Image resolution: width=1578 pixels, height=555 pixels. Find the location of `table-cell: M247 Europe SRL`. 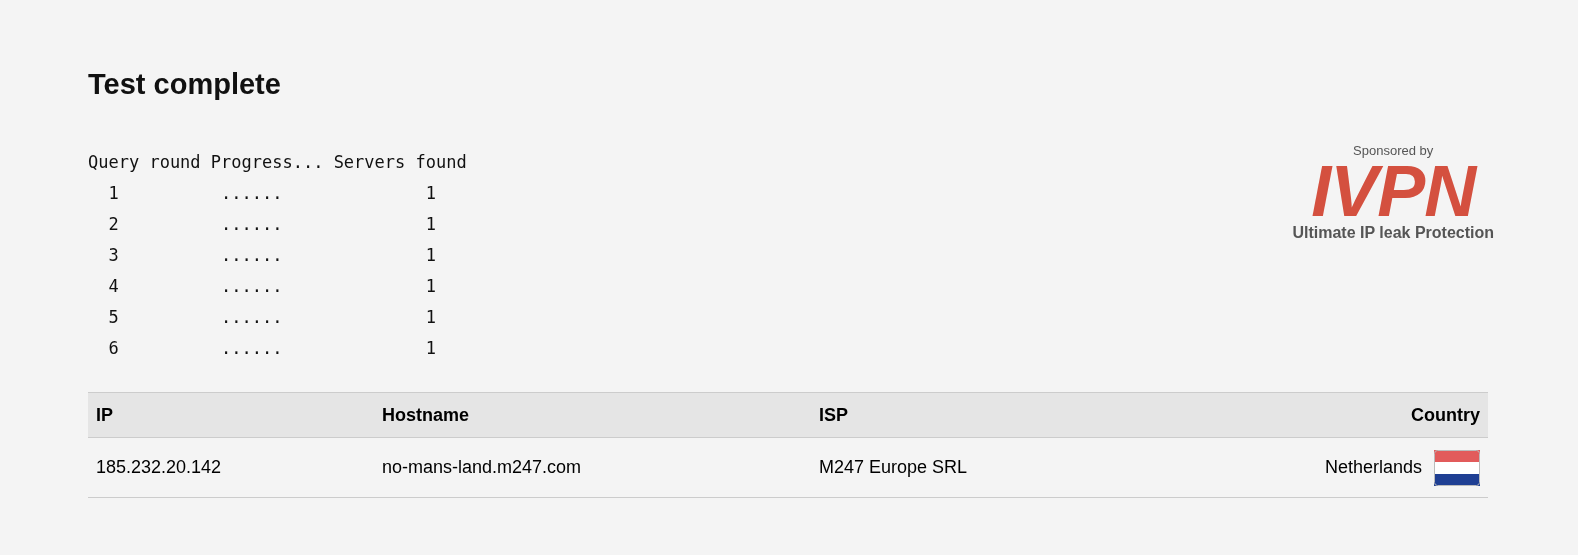

table-cell: M247 Europe SRL is located at coordinates (977, 467).